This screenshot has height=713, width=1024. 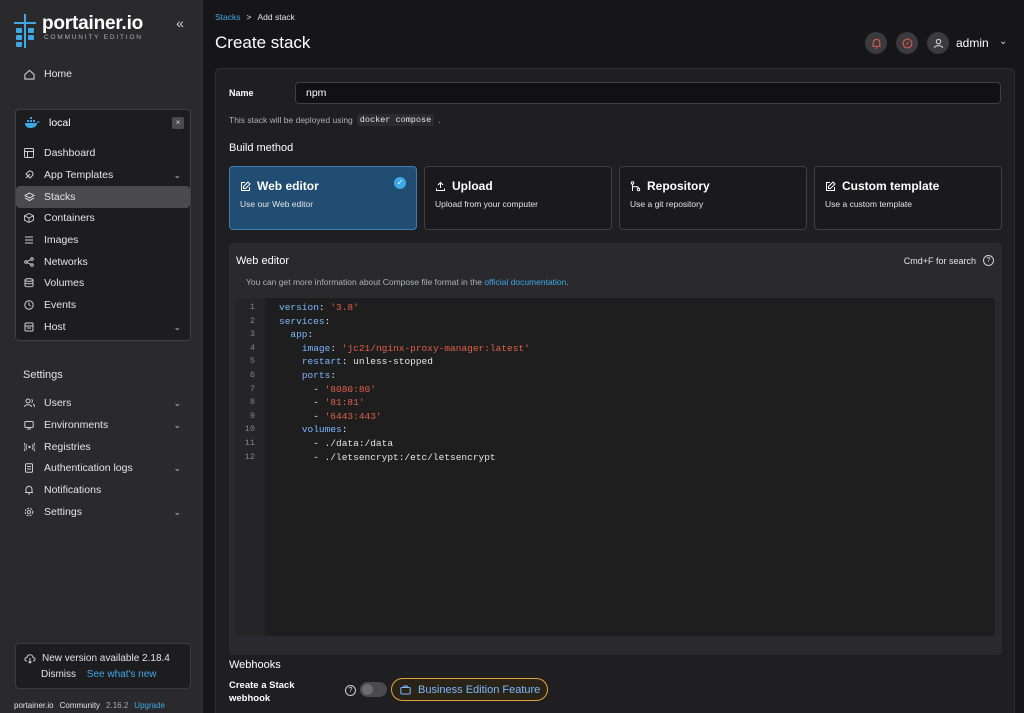 I want to click on clock-icon, so click(x=29, y=305).